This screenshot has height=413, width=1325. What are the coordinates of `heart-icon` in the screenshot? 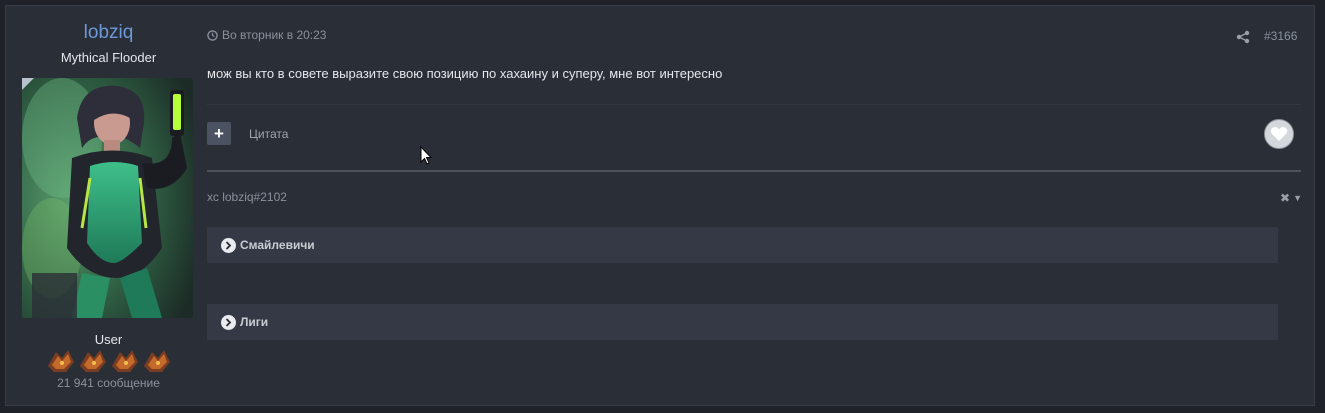 It's located at (1279, 134).